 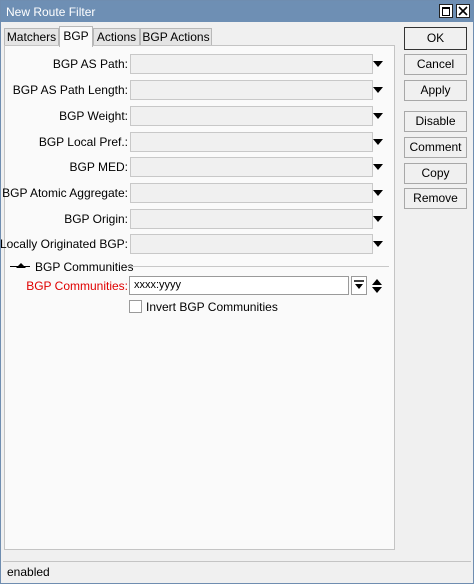 What do you see at coordinates (93, 116) in the screenshot?
I see `field-label: BGP Weight:` at bounding box center [93, 116].